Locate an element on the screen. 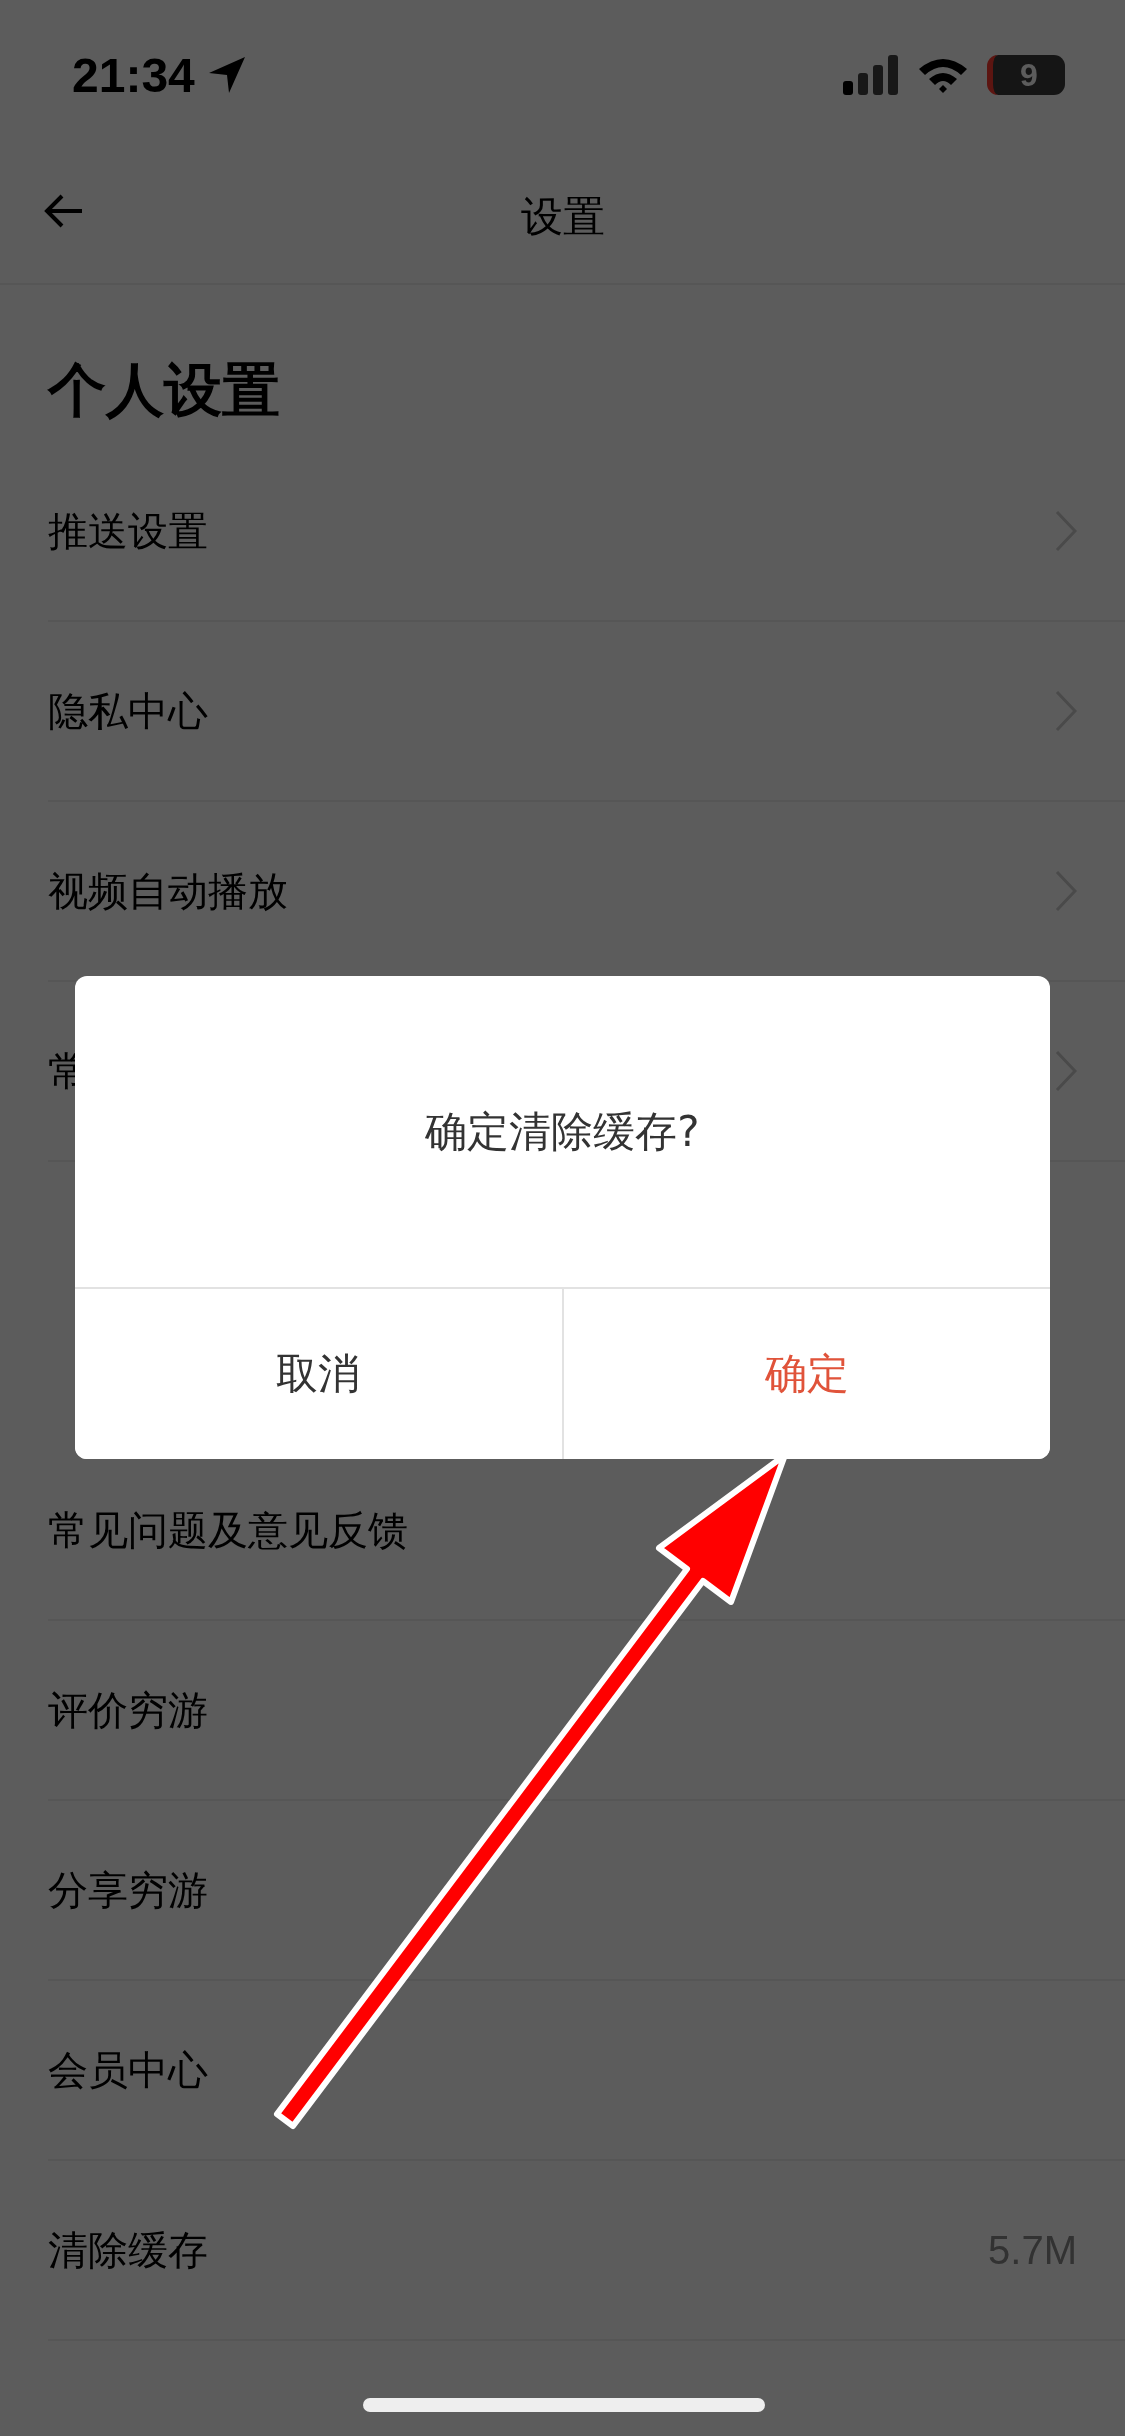 This screenshot has height=2436, width=1125. row-label: 评价穷游 is located at coordinates (128, 1710).